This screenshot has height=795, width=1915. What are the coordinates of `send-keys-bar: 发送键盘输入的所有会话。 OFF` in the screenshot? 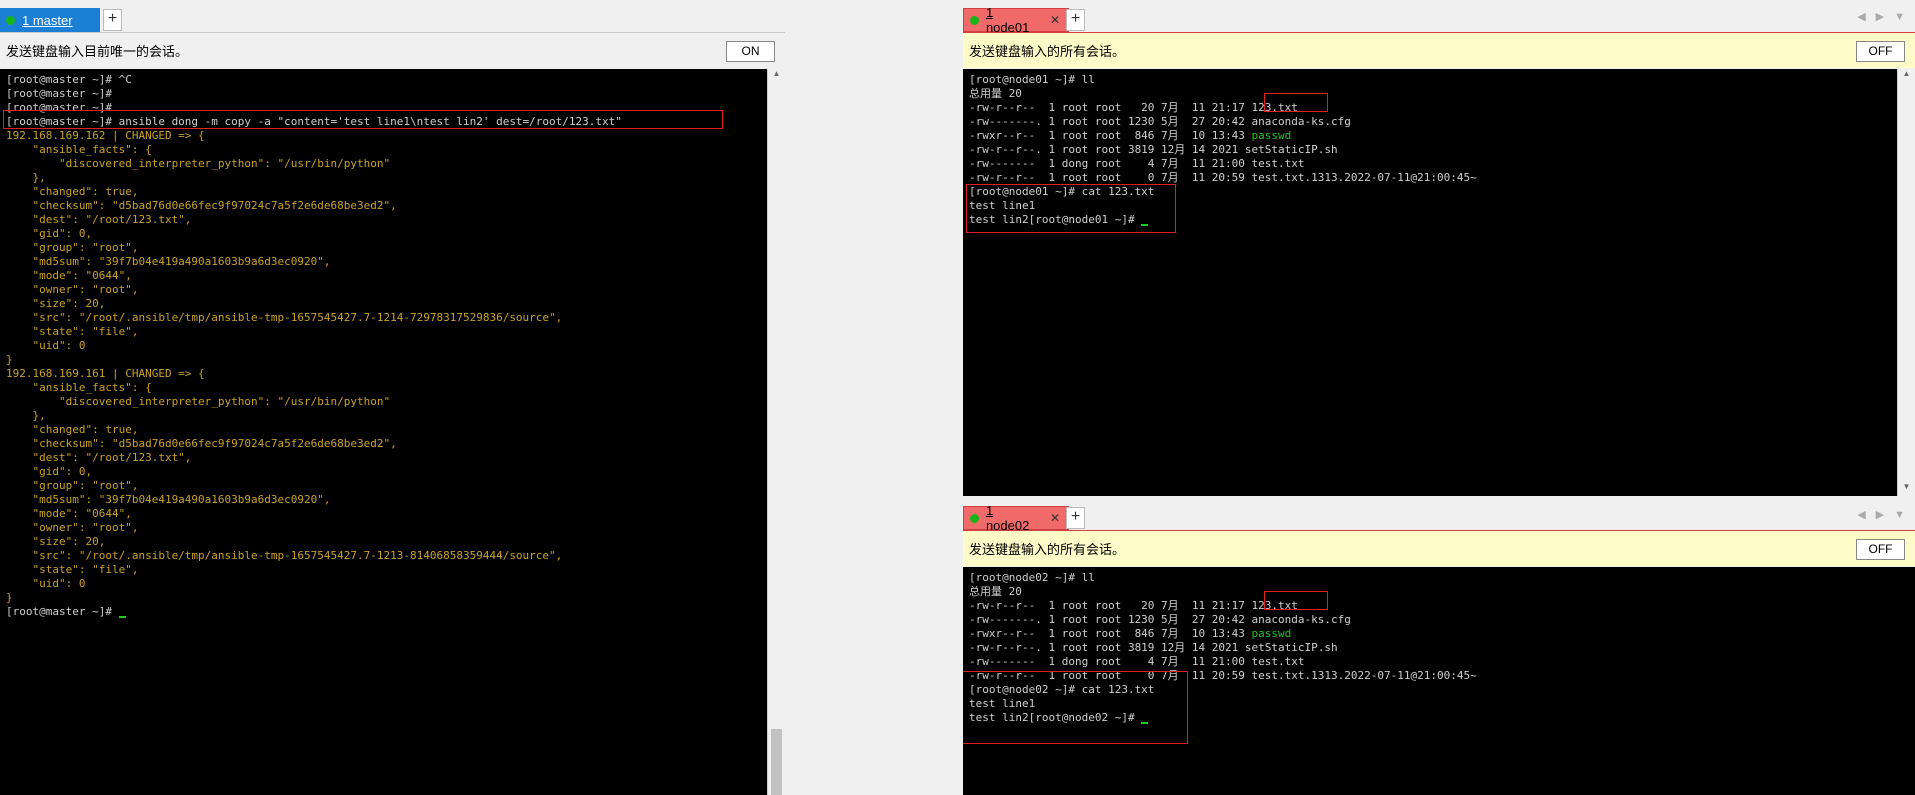 It's located at (1439, 548).